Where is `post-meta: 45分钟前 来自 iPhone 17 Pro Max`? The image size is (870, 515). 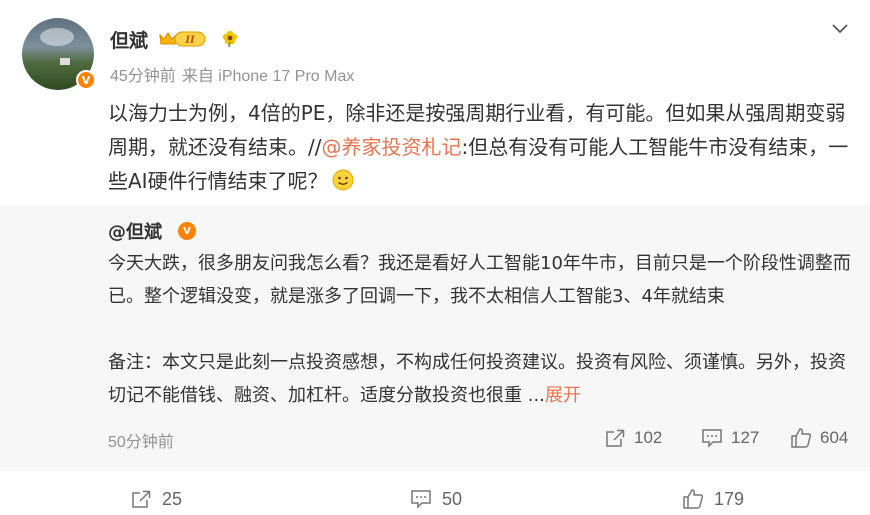
post-meta: 45分钟前 来自 iPhone 17 Pro Max is located at coordinates (232, 74).